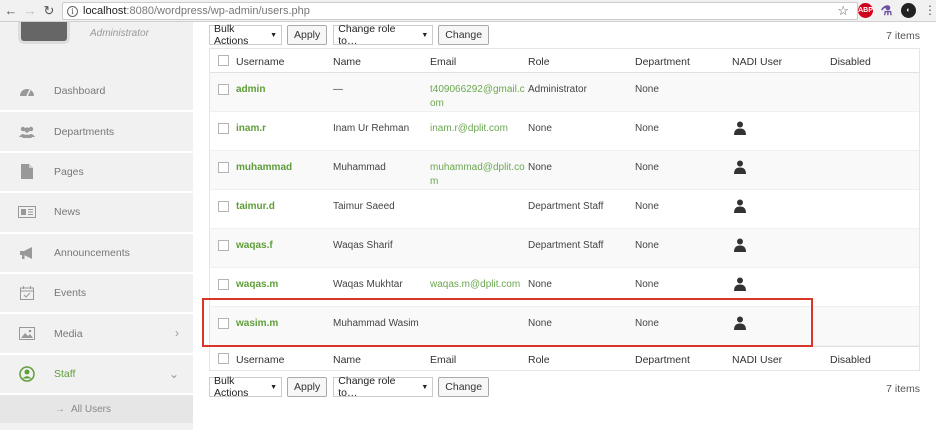 Image resolution: width=936 pixels, height=430 pixels. Describe the element at coordinates (477, 62) in the screenshot. I see `column-header-email: Email` at that location.